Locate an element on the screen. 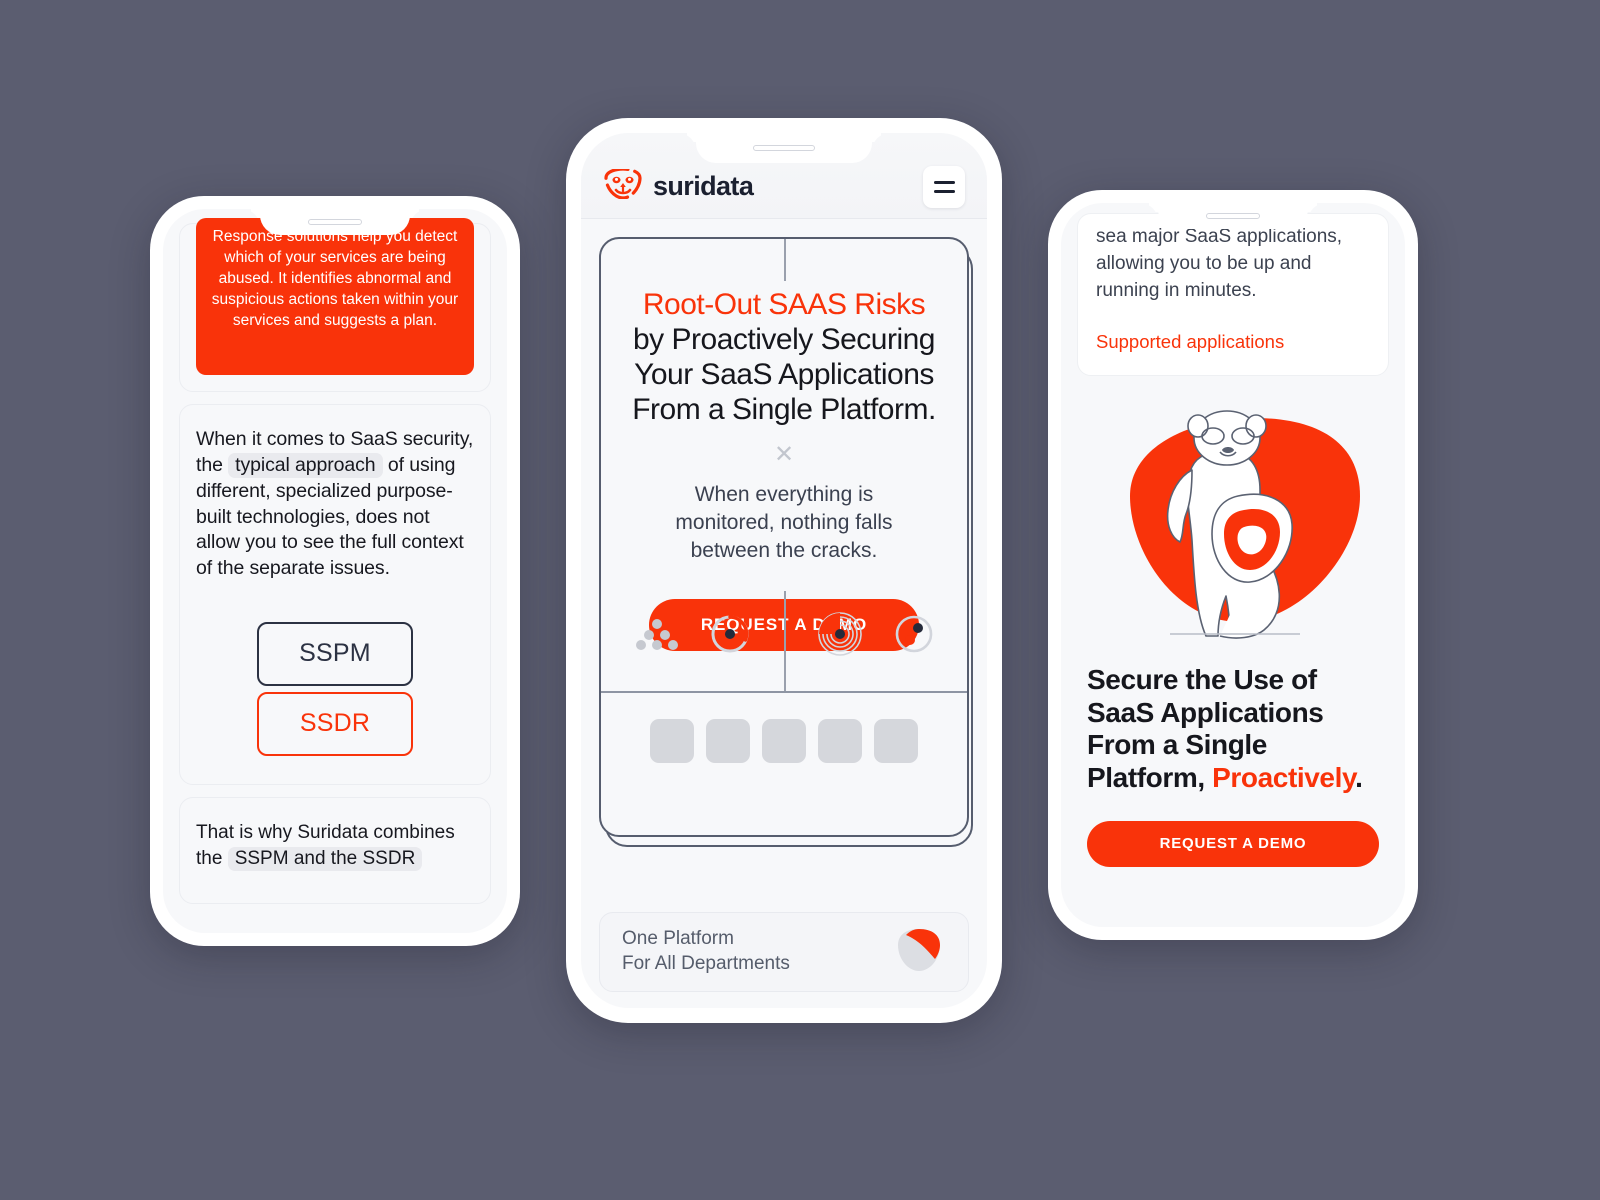 The image size is (1600, 1200). suridata-meerkat-logo-icon is located at coordinates (623, 185).